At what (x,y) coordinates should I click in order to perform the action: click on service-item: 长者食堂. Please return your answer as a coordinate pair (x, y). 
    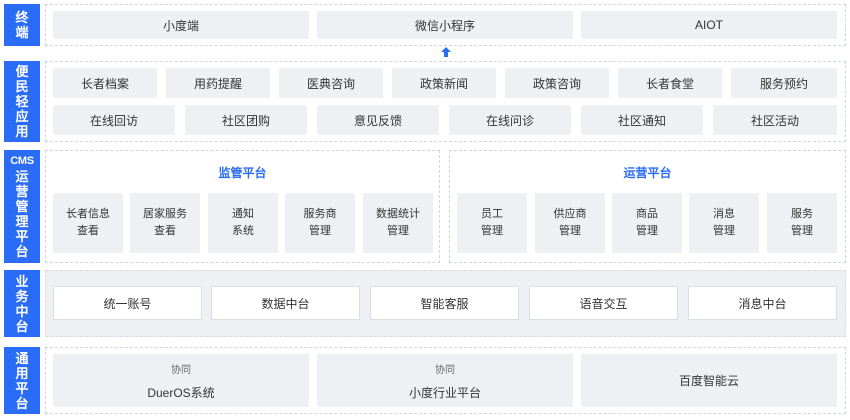
    Looking at the image, I should click on (670, 83).